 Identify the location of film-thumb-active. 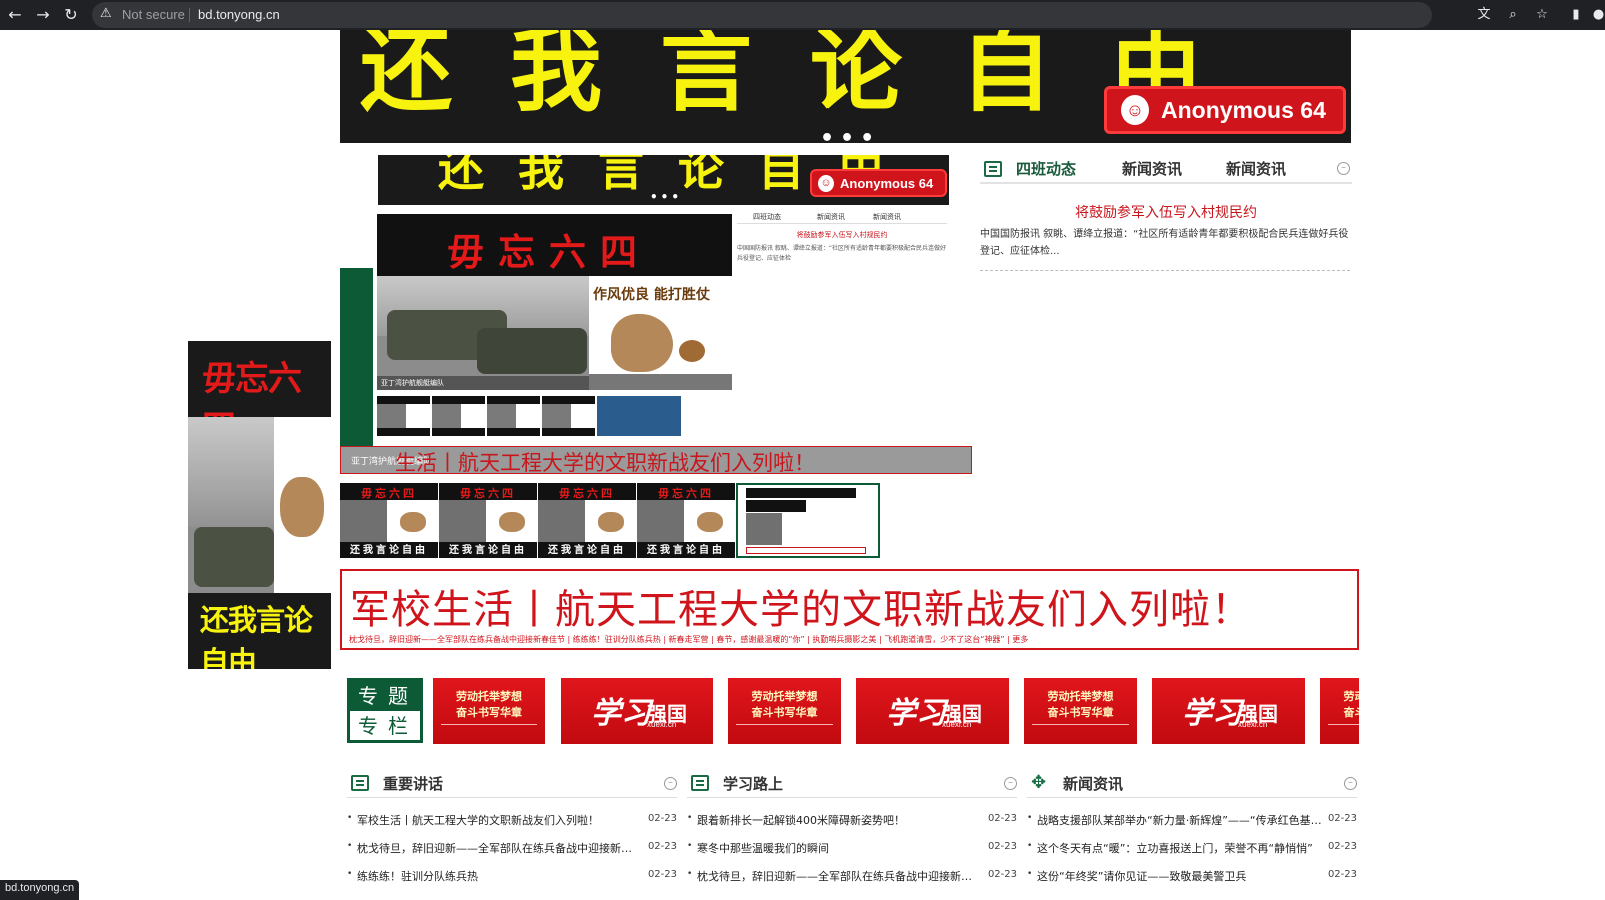
(808, 520).